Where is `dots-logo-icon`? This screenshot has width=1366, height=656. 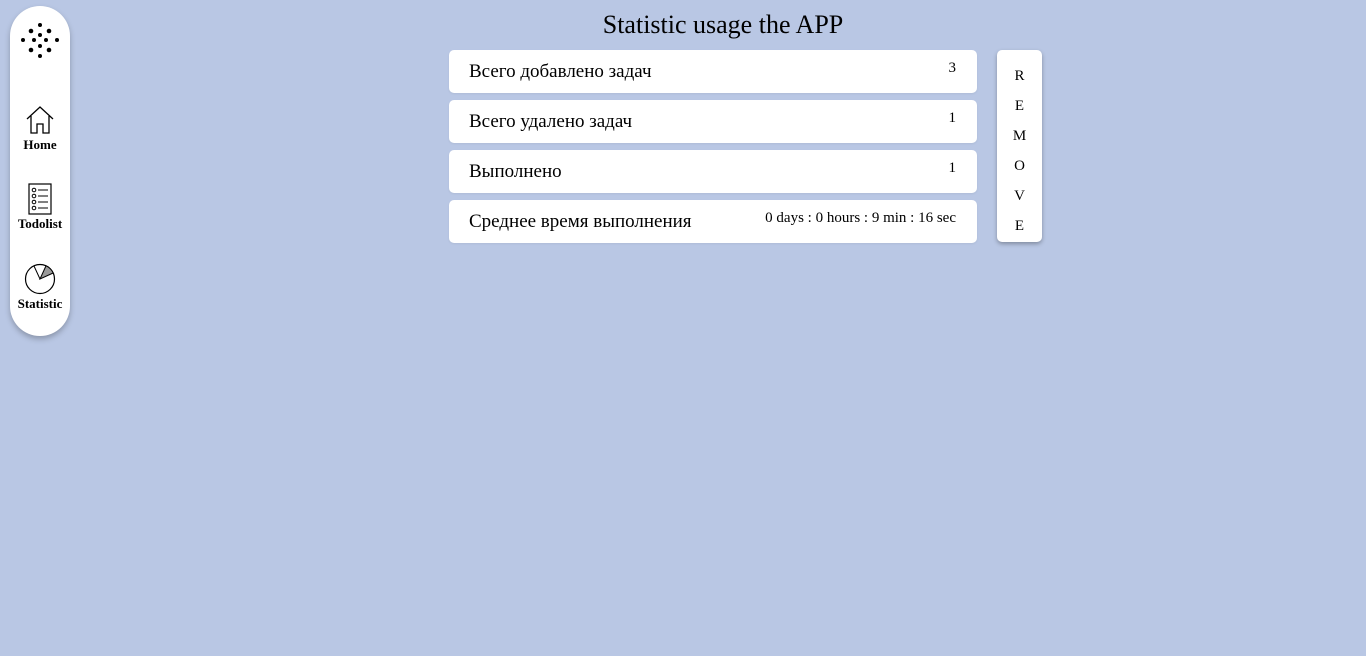 dots-logo-icon is located at coordinates (40, 41).